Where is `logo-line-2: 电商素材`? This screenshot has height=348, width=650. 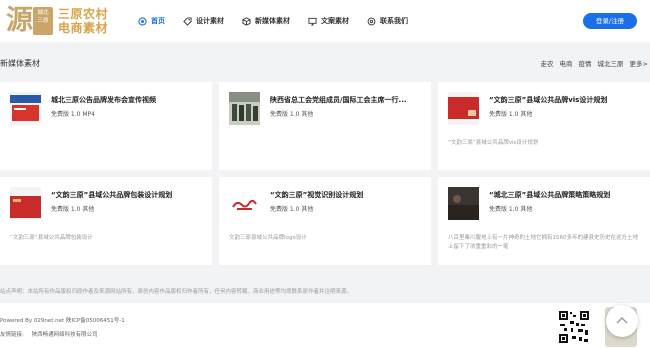 logo-line-2: 电商素材 is located at coordinates (83, 28).